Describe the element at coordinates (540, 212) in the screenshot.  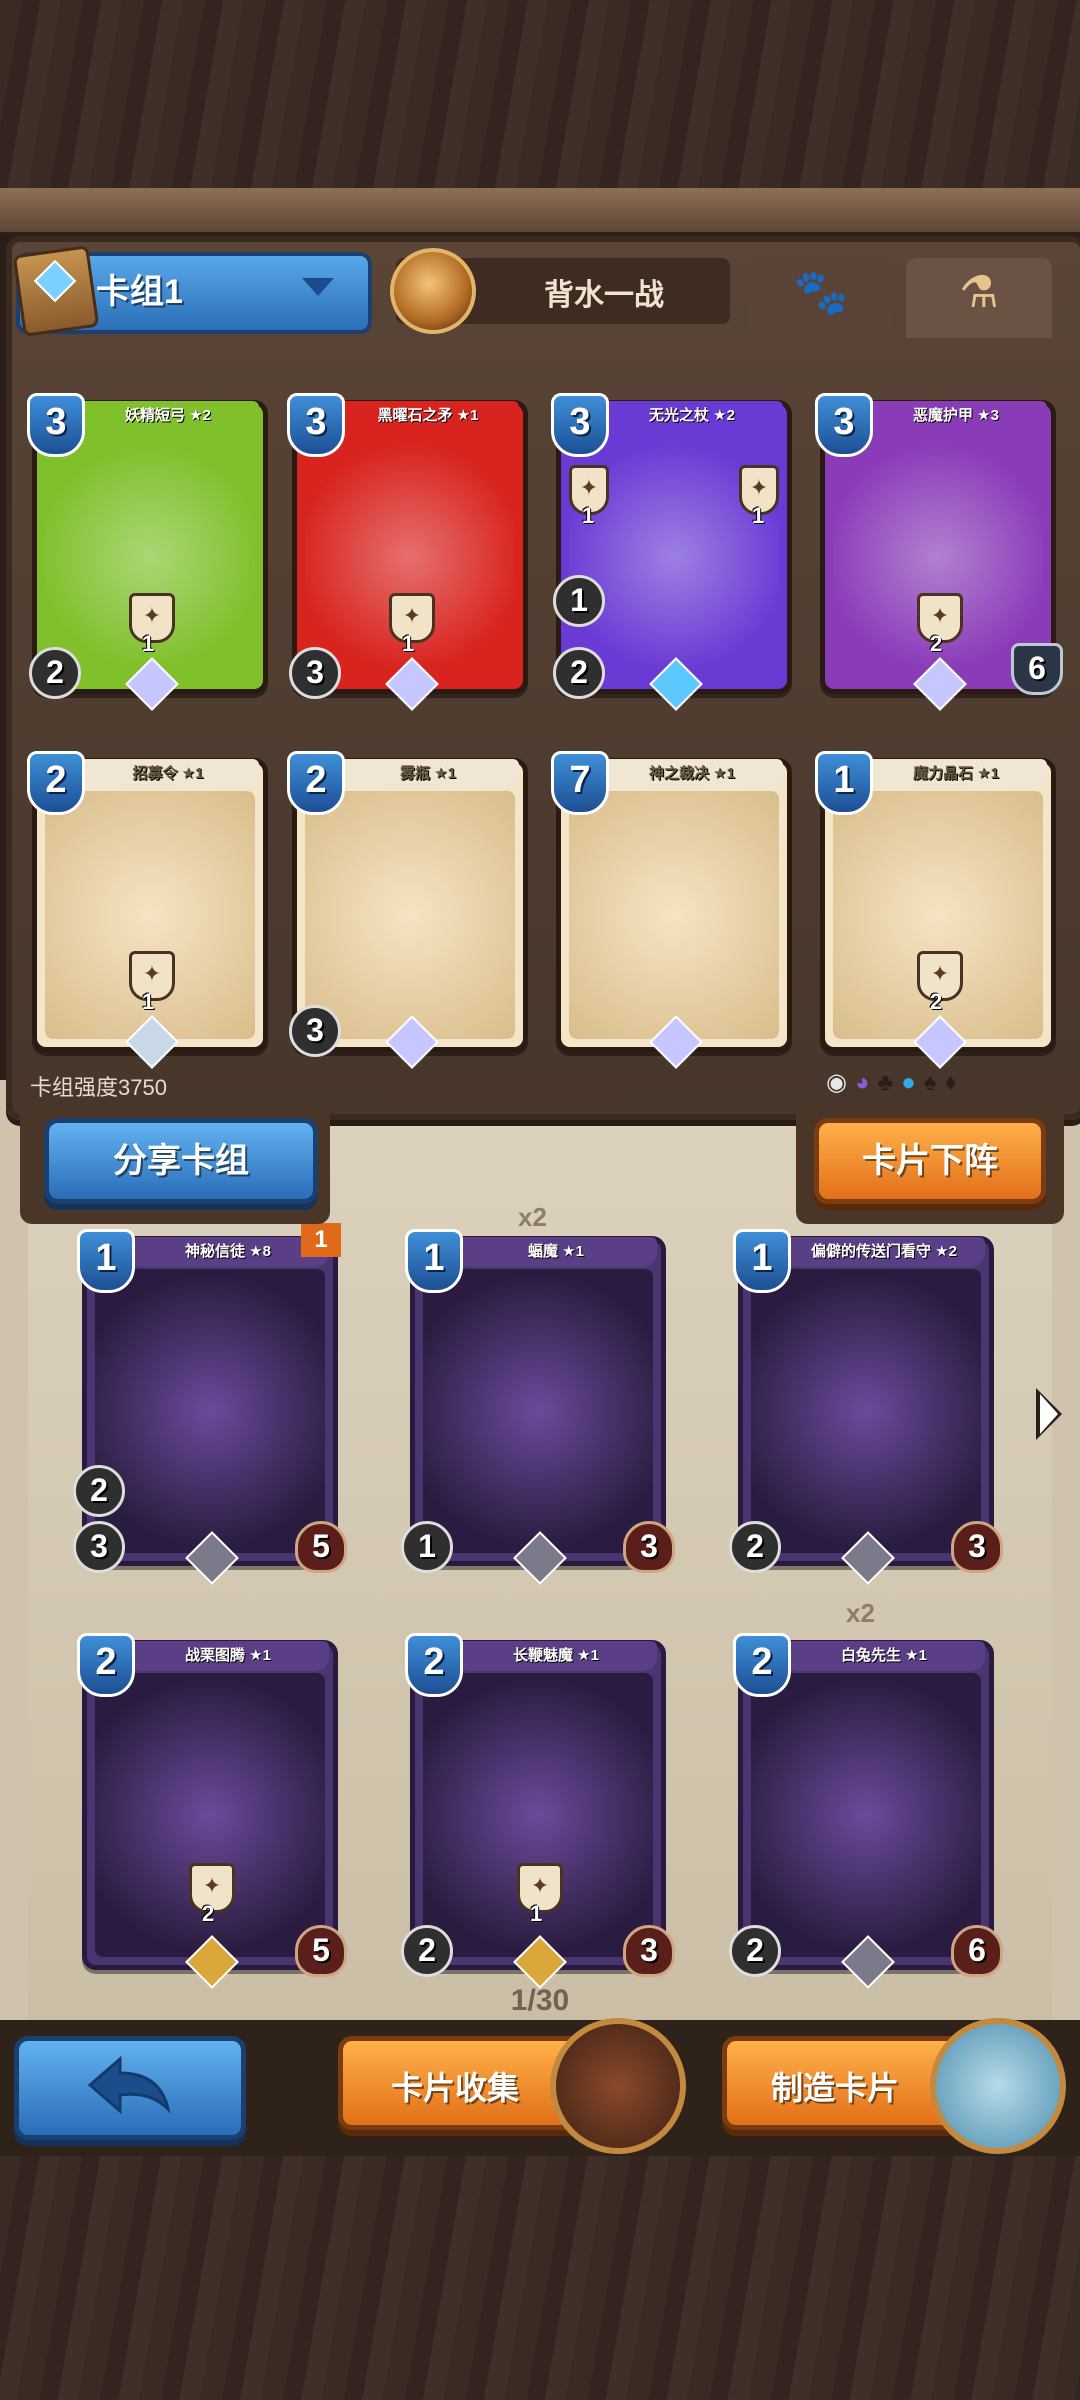
I see `frame-bar-top` at that location.